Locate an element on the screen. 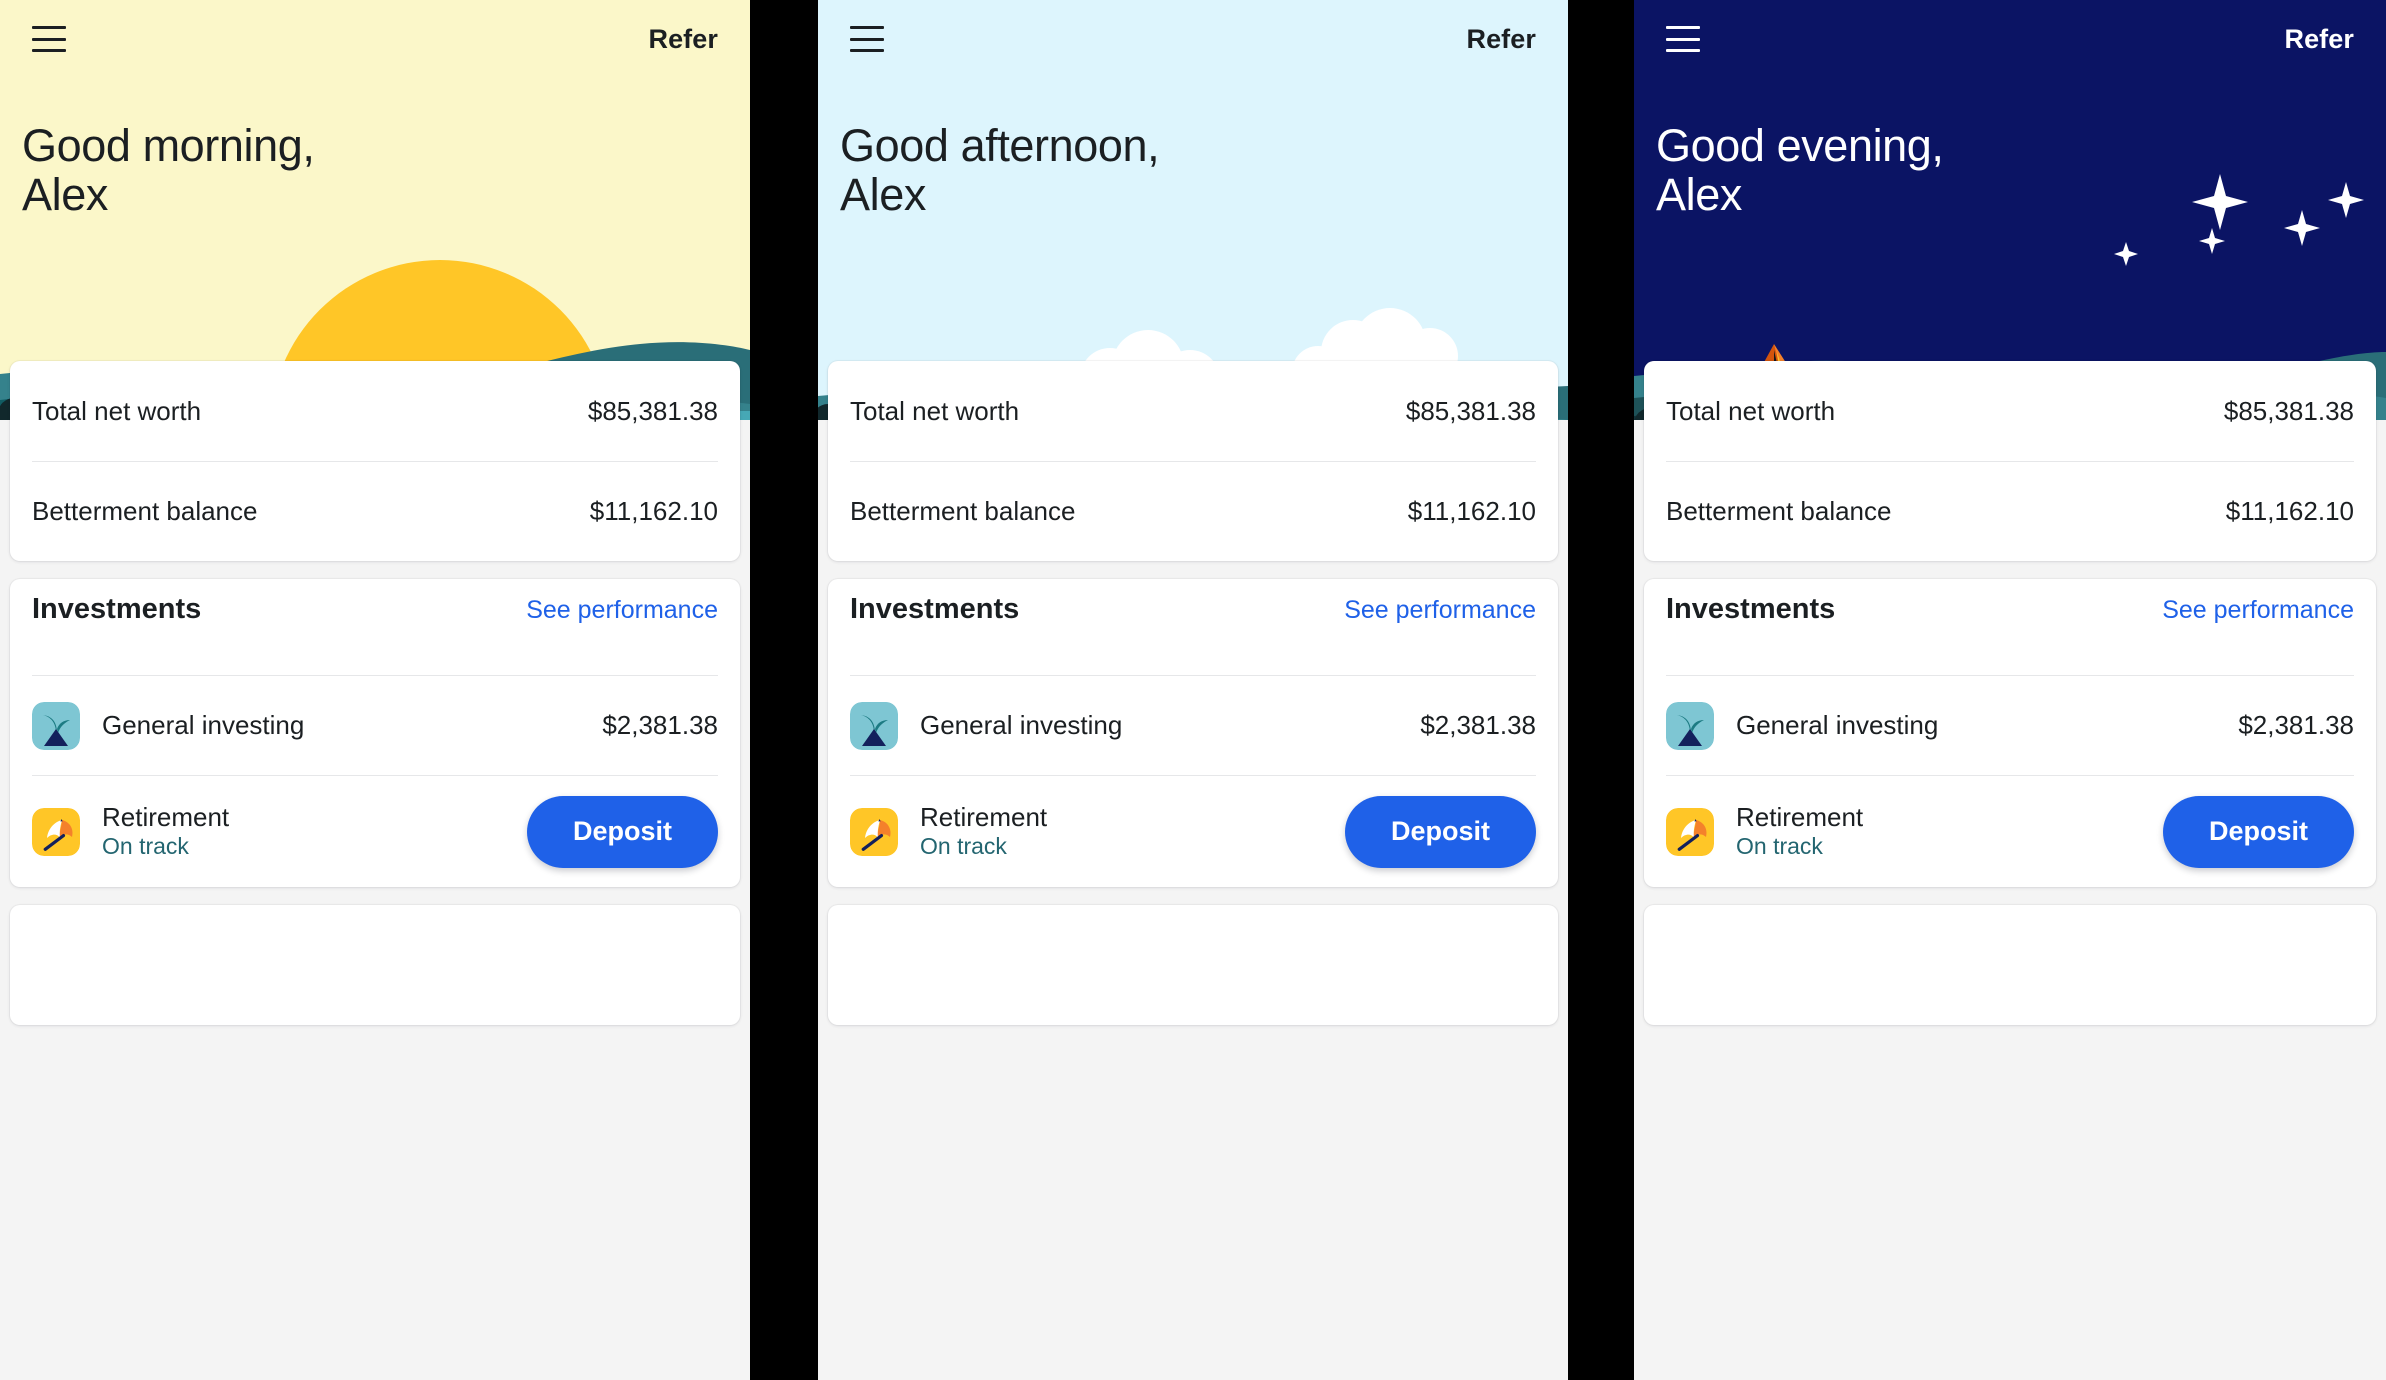 This screenshot has width=2386, height=1380. greeting-heading: Good morning, Alex is located at coordinates (168, 170).